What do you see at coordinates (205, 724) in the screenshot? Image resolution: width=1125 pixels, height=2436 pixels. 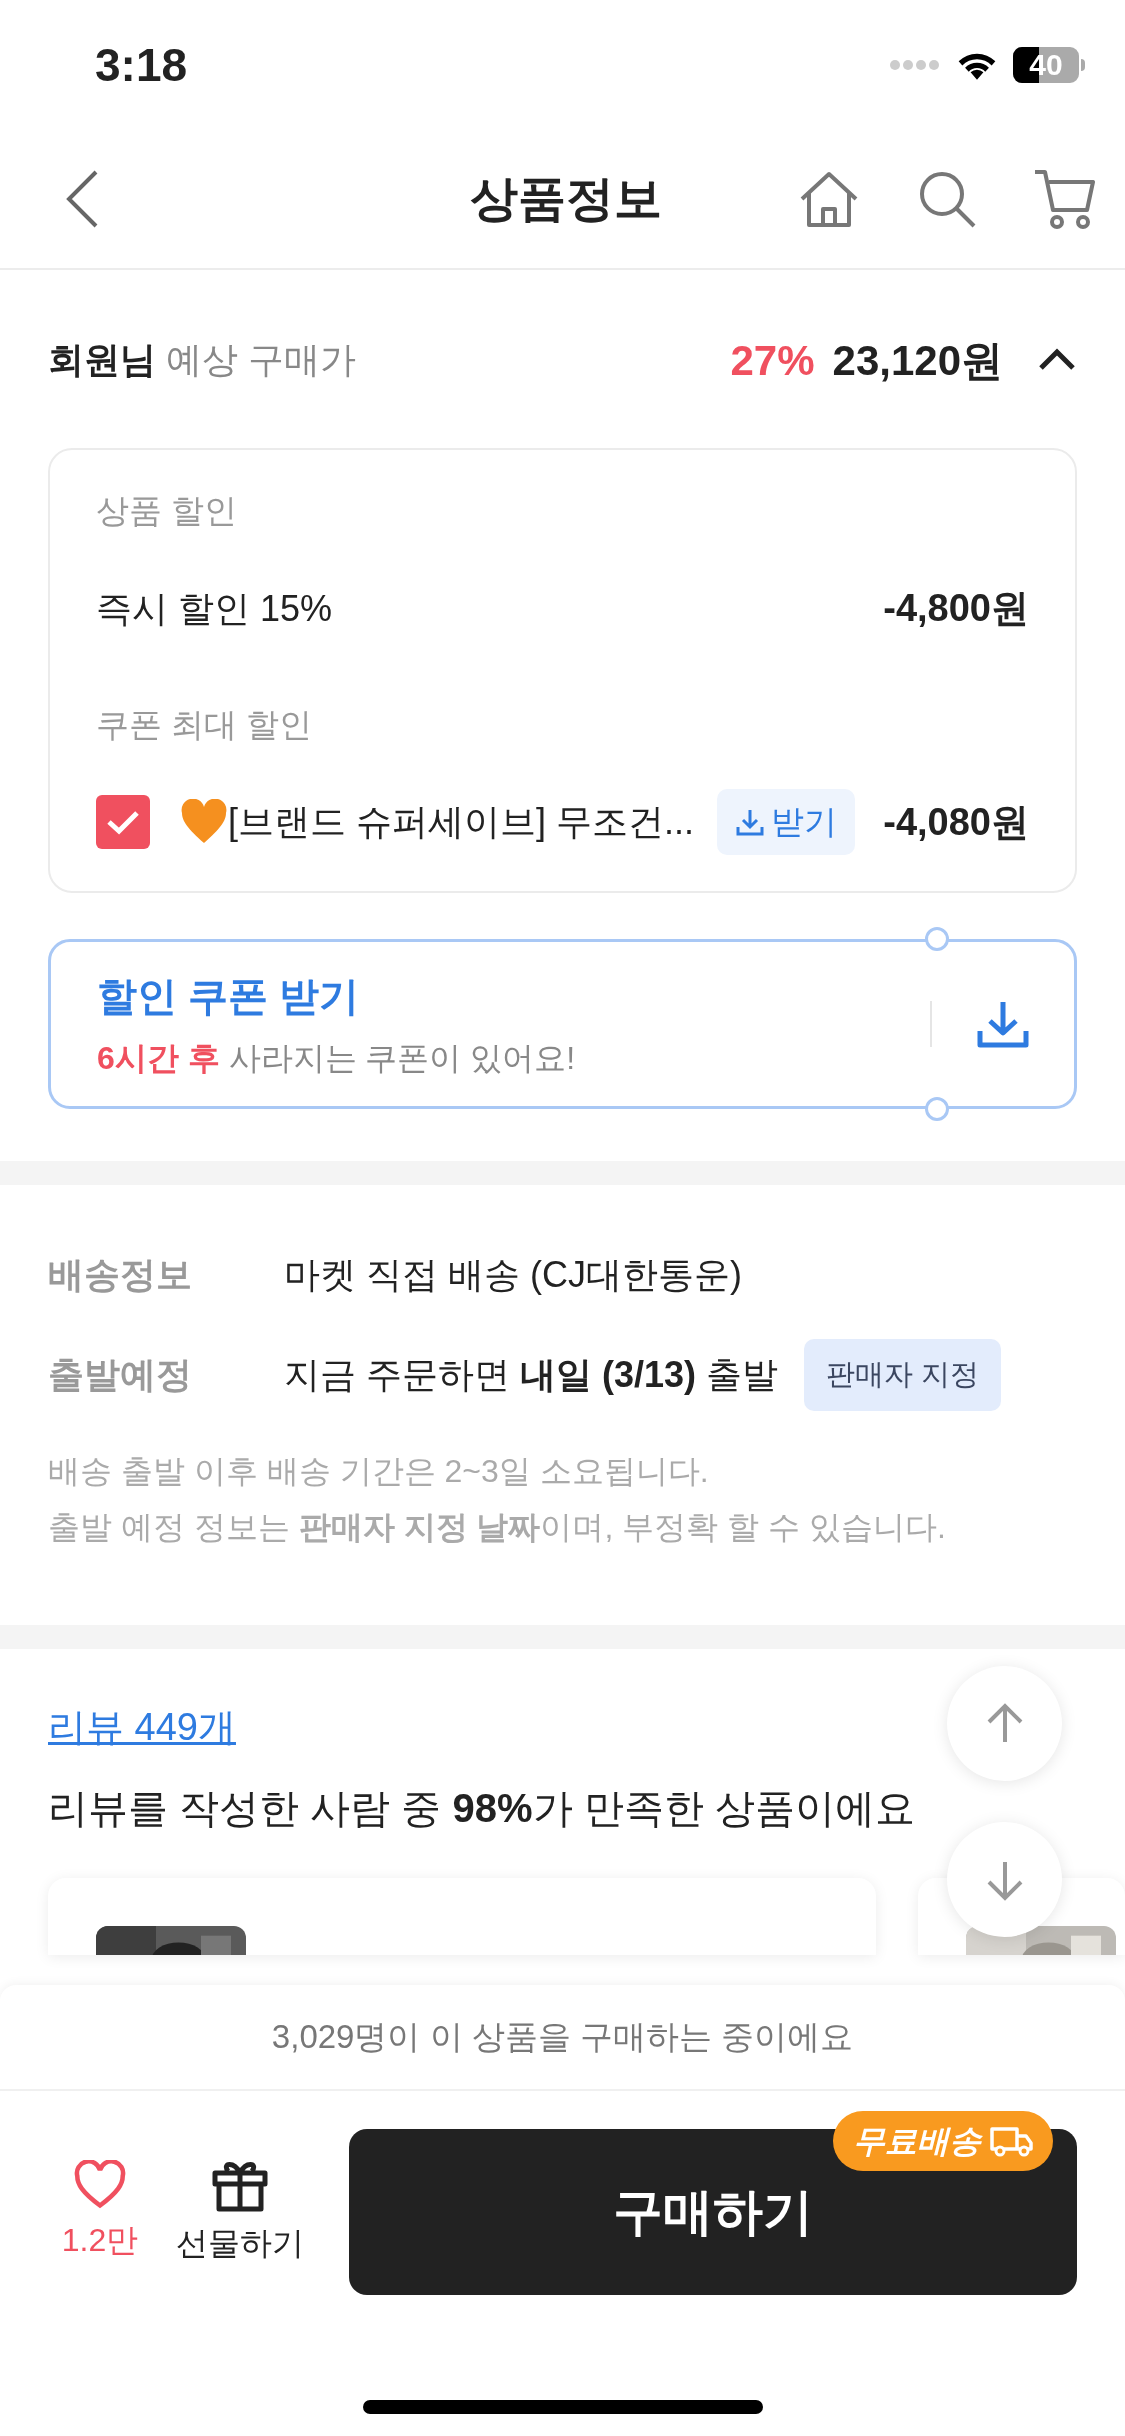 I see `section-title: 쿠폰 최대 할인` at bounding box center [205, 724].